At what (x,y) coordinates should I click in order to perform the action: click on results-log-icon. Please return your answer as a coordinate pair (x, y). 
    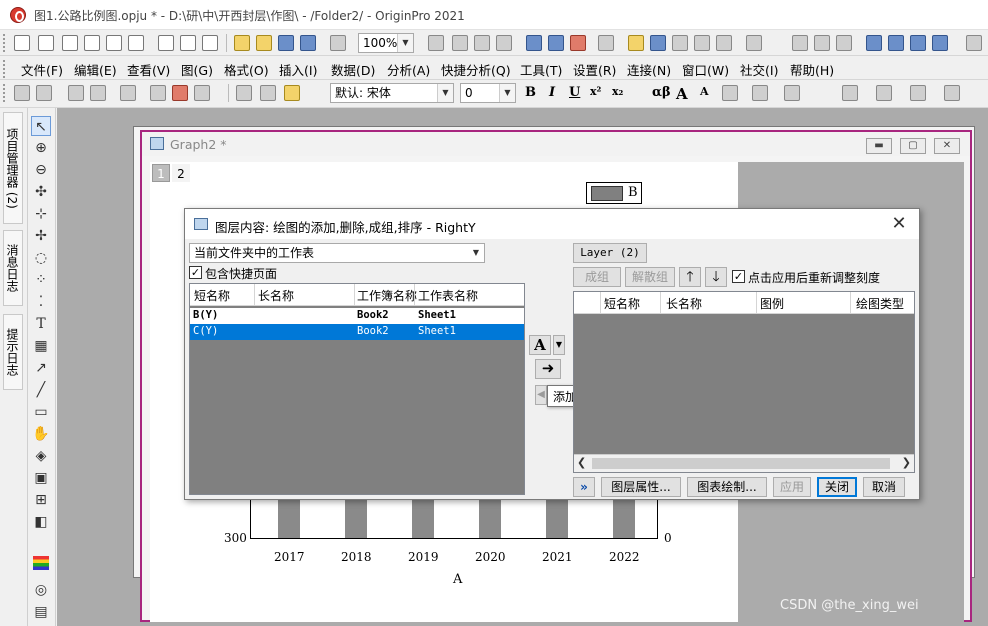
    Looking at the image, I should click on (556, 43).